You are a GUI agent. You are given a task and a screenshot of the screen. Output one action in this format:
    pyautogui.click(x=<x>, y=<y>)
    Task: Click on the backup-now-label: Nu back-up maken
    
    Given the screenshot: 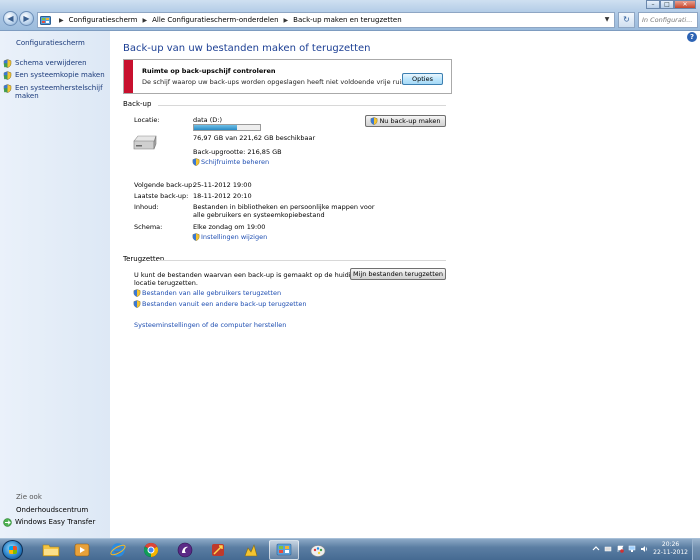 What is the action you would take?
    pyautogui.click(x=410, y=121)
    